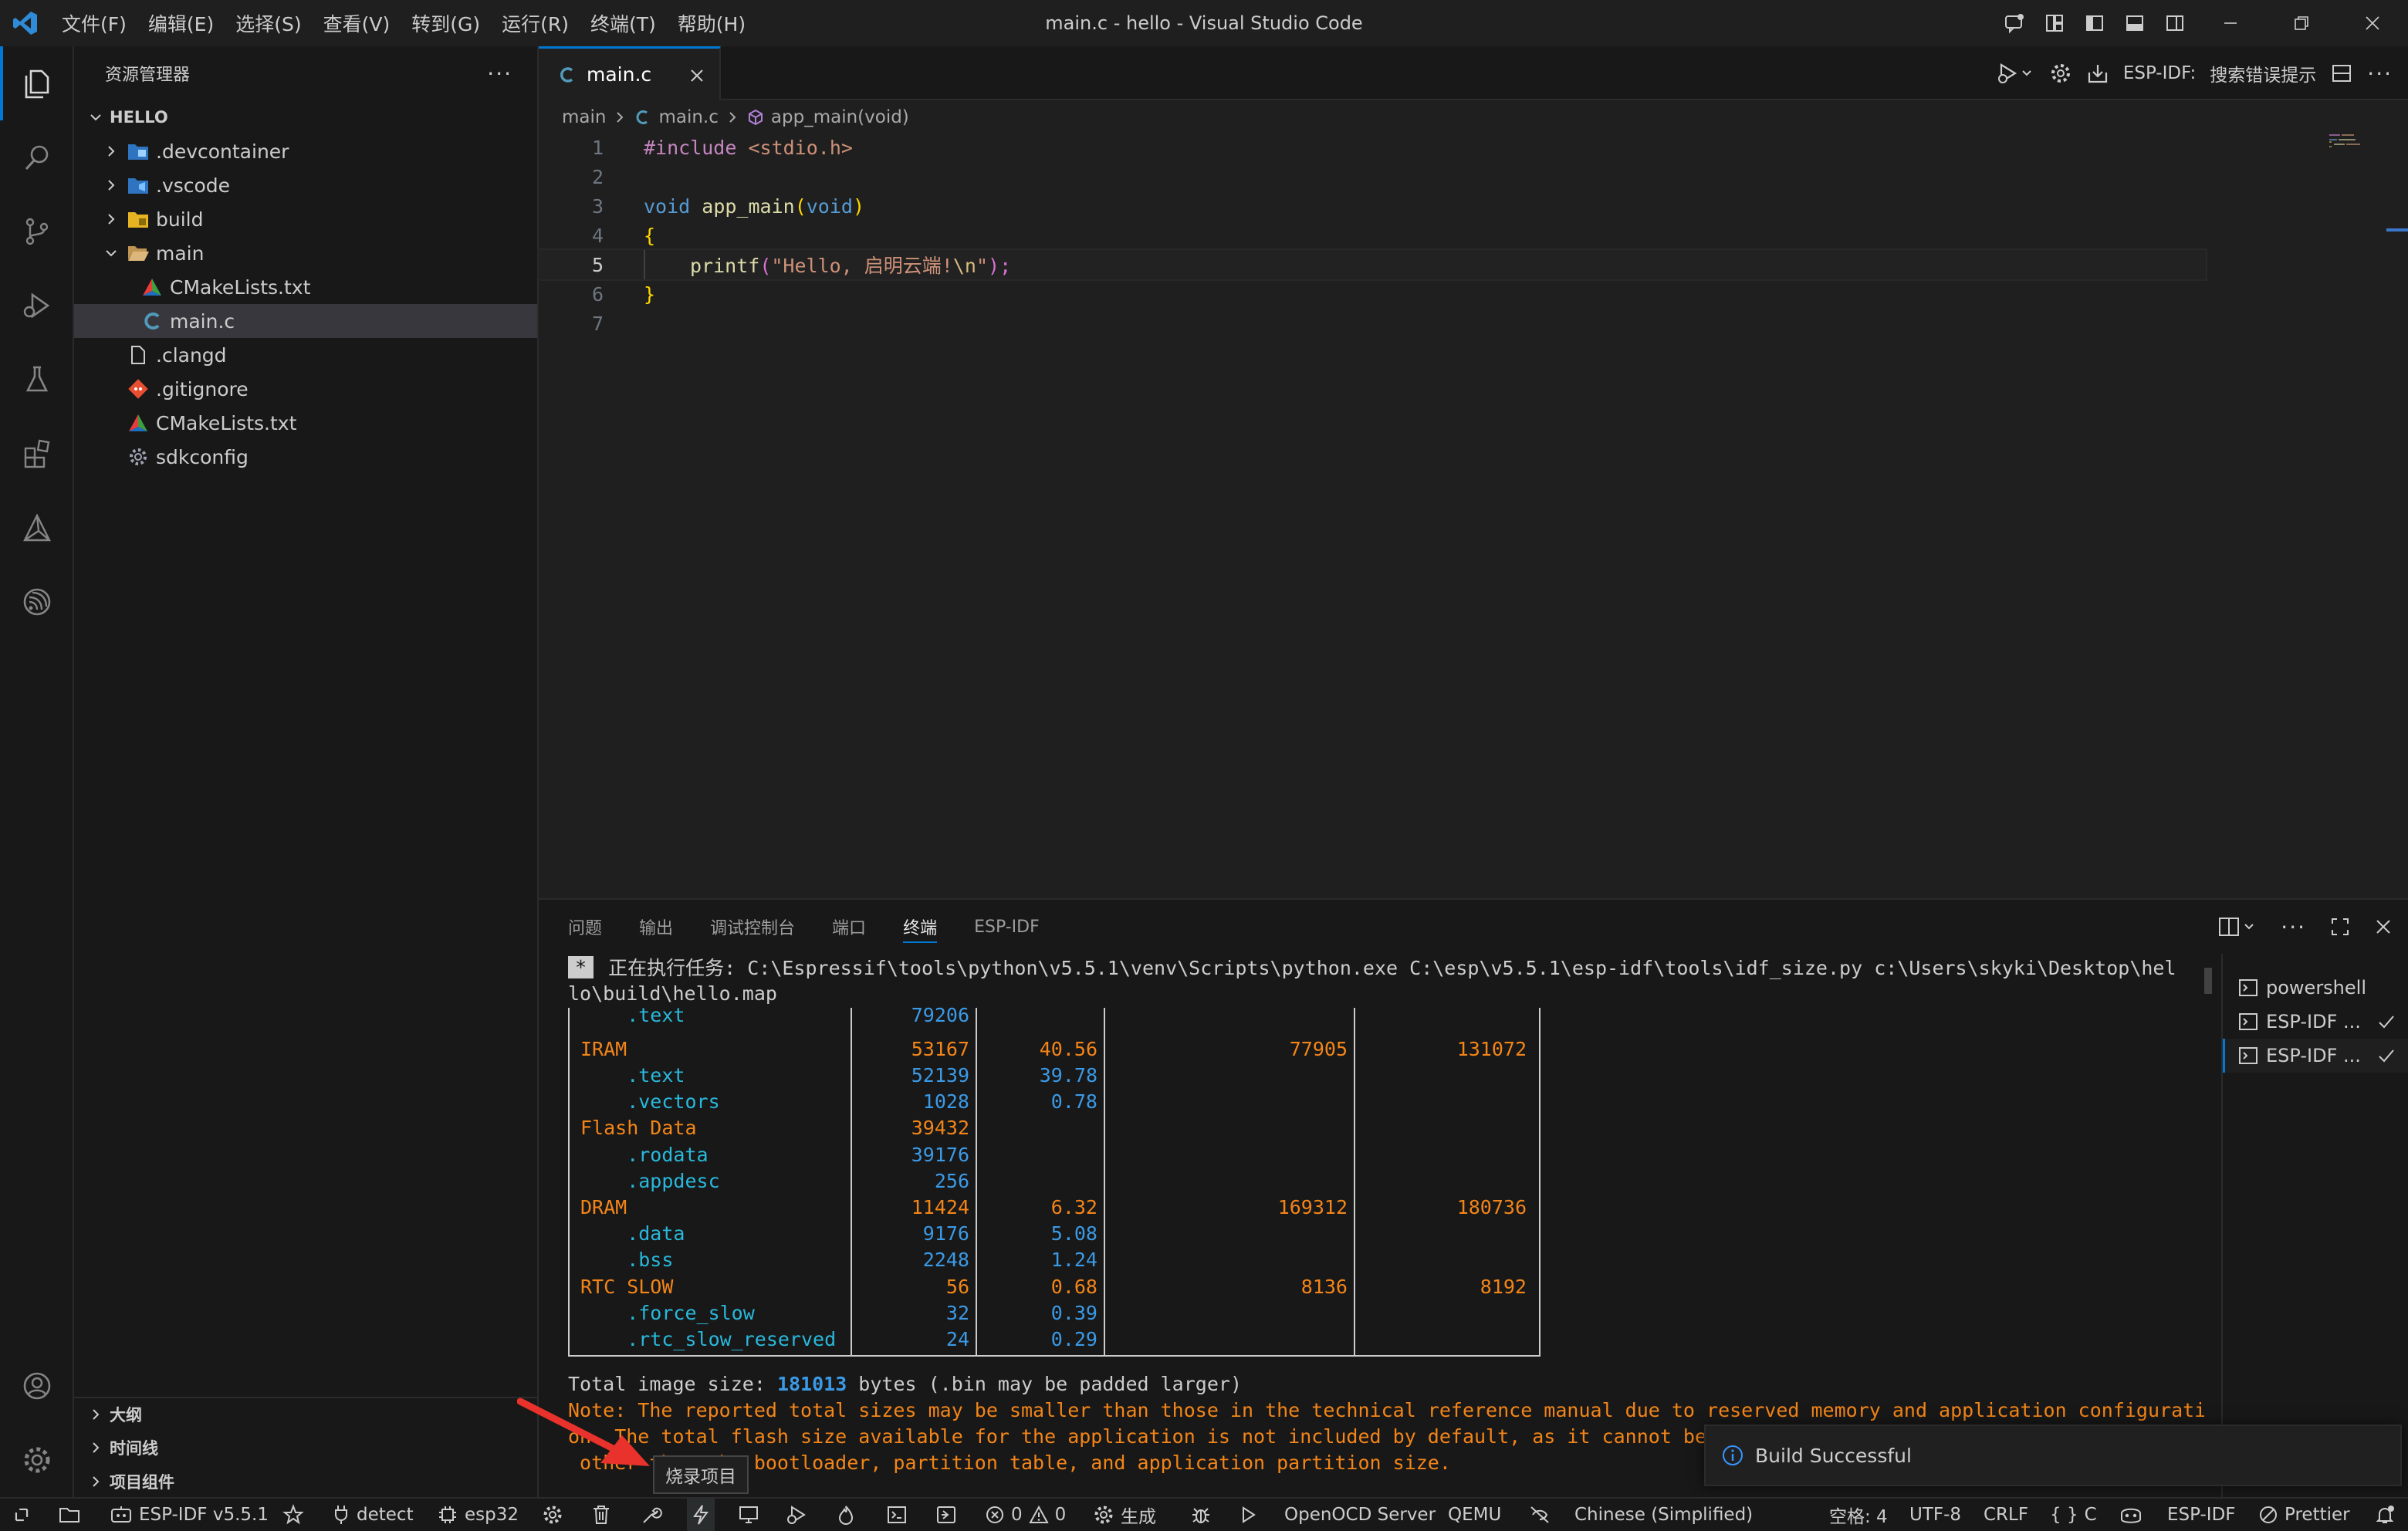 The image size is (2408, 1531). What do you see at coordinates (1201, 1515) in the screenshot?
I see `cmake-debug-bug-icon` at bounding box center [1201, 1515].